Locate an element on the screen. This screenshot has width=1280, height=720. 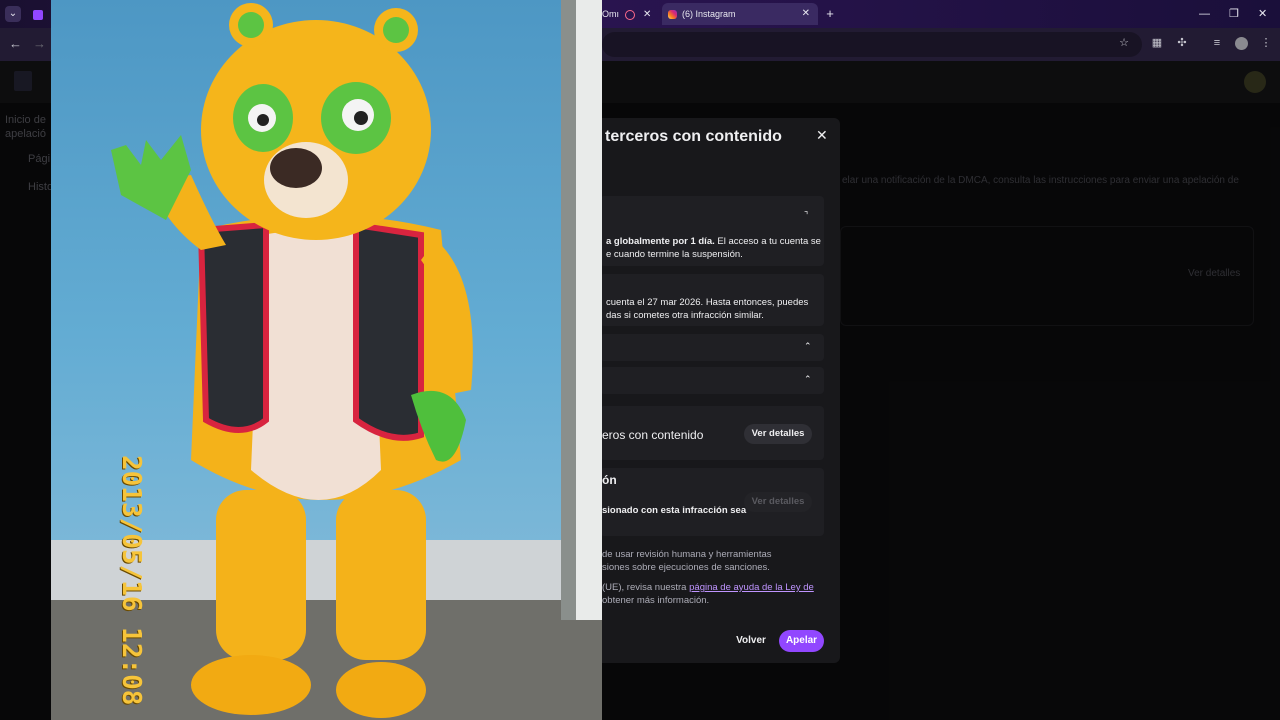
star-icon: ☆ is located at coordinates (1124, 43).